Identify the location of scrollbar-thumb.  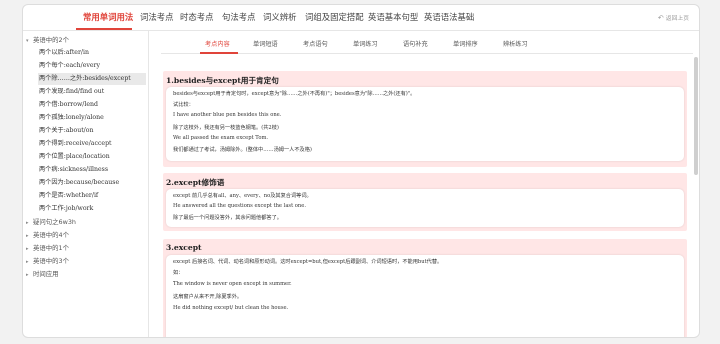
(696, 116).